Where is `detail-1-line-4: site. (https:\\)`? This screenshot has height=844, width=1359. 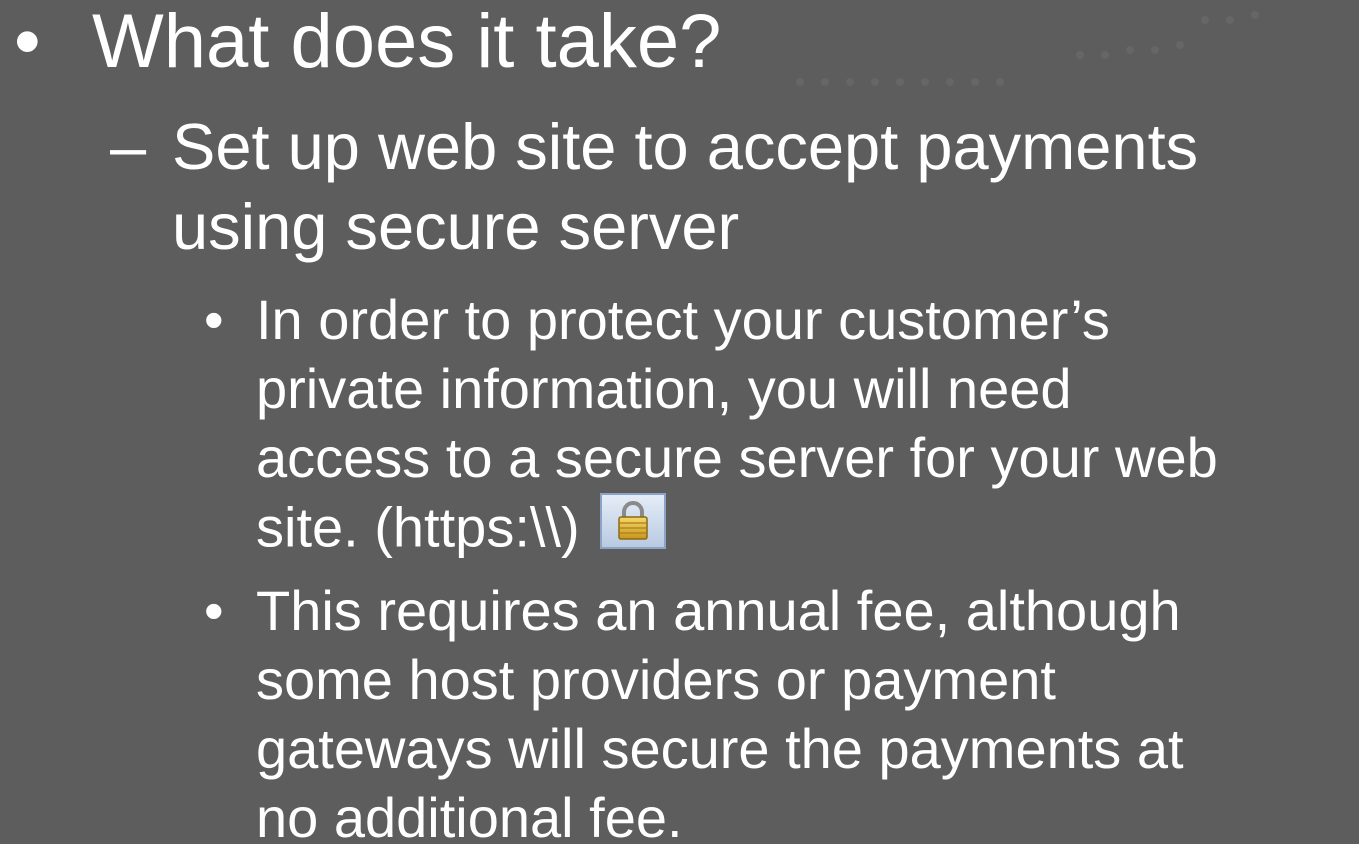 detail-1-line-4: site. (https:\\) is located at coordinates (461, 528).